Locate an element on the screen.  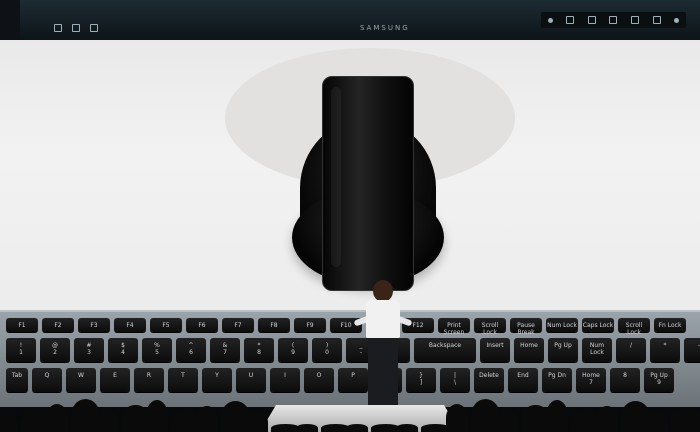
key: ( 9 is located at coordinates (293, 350).